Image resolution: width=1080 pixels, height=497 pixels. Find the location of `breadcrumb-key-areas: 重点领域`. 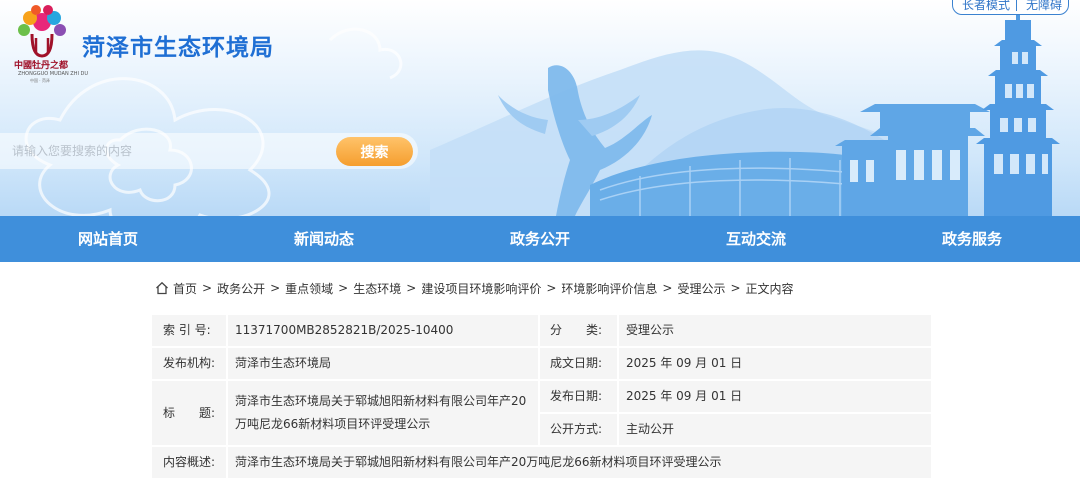

breadcrumb-key-areas: 重点领域 is located at coordinates (309, 288).